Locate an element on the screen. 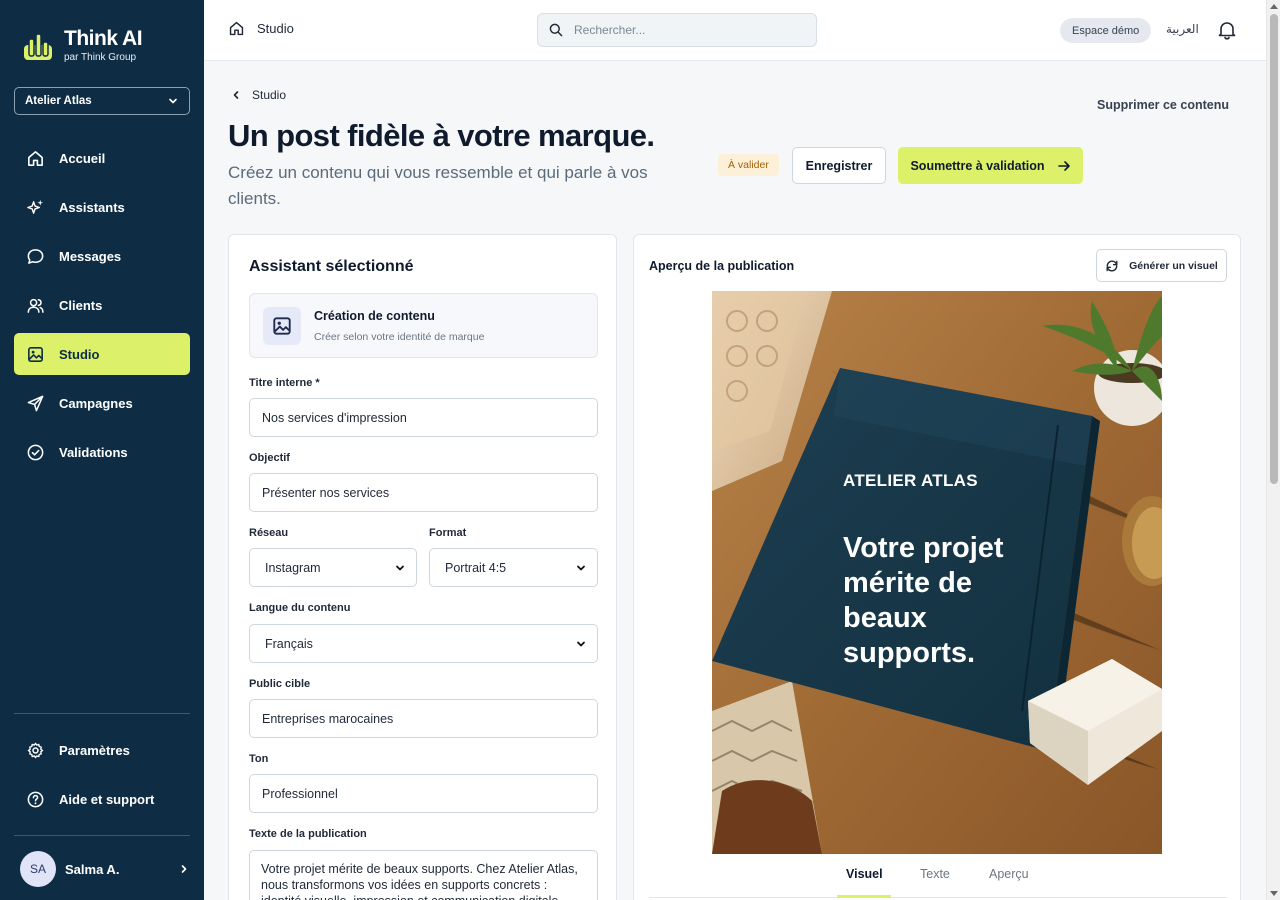 This screenshot has width=1280, height=900. card-title: Assistant sélectionné is located at coordinates (331, 266).